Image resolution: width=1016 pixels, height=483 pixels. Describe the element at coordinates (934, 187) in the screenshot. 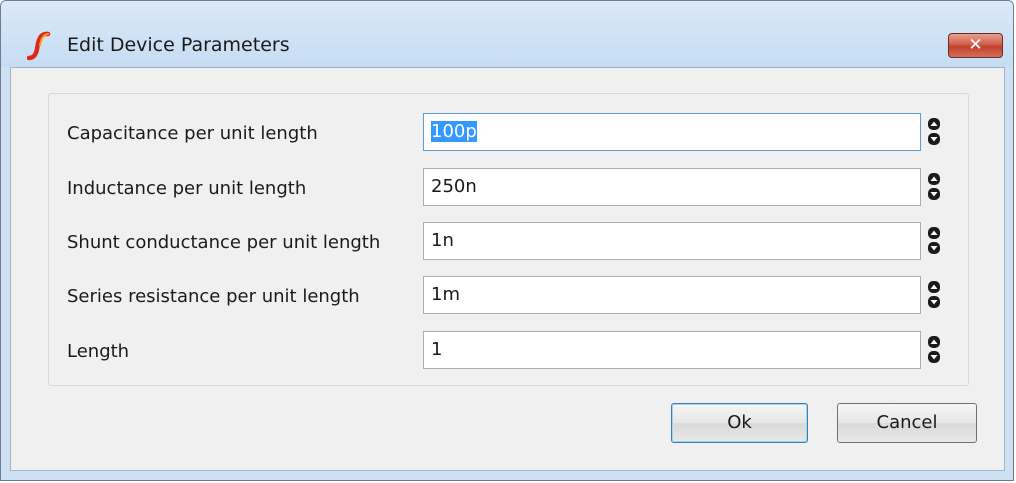

I see `inductance-spinner` at that location.